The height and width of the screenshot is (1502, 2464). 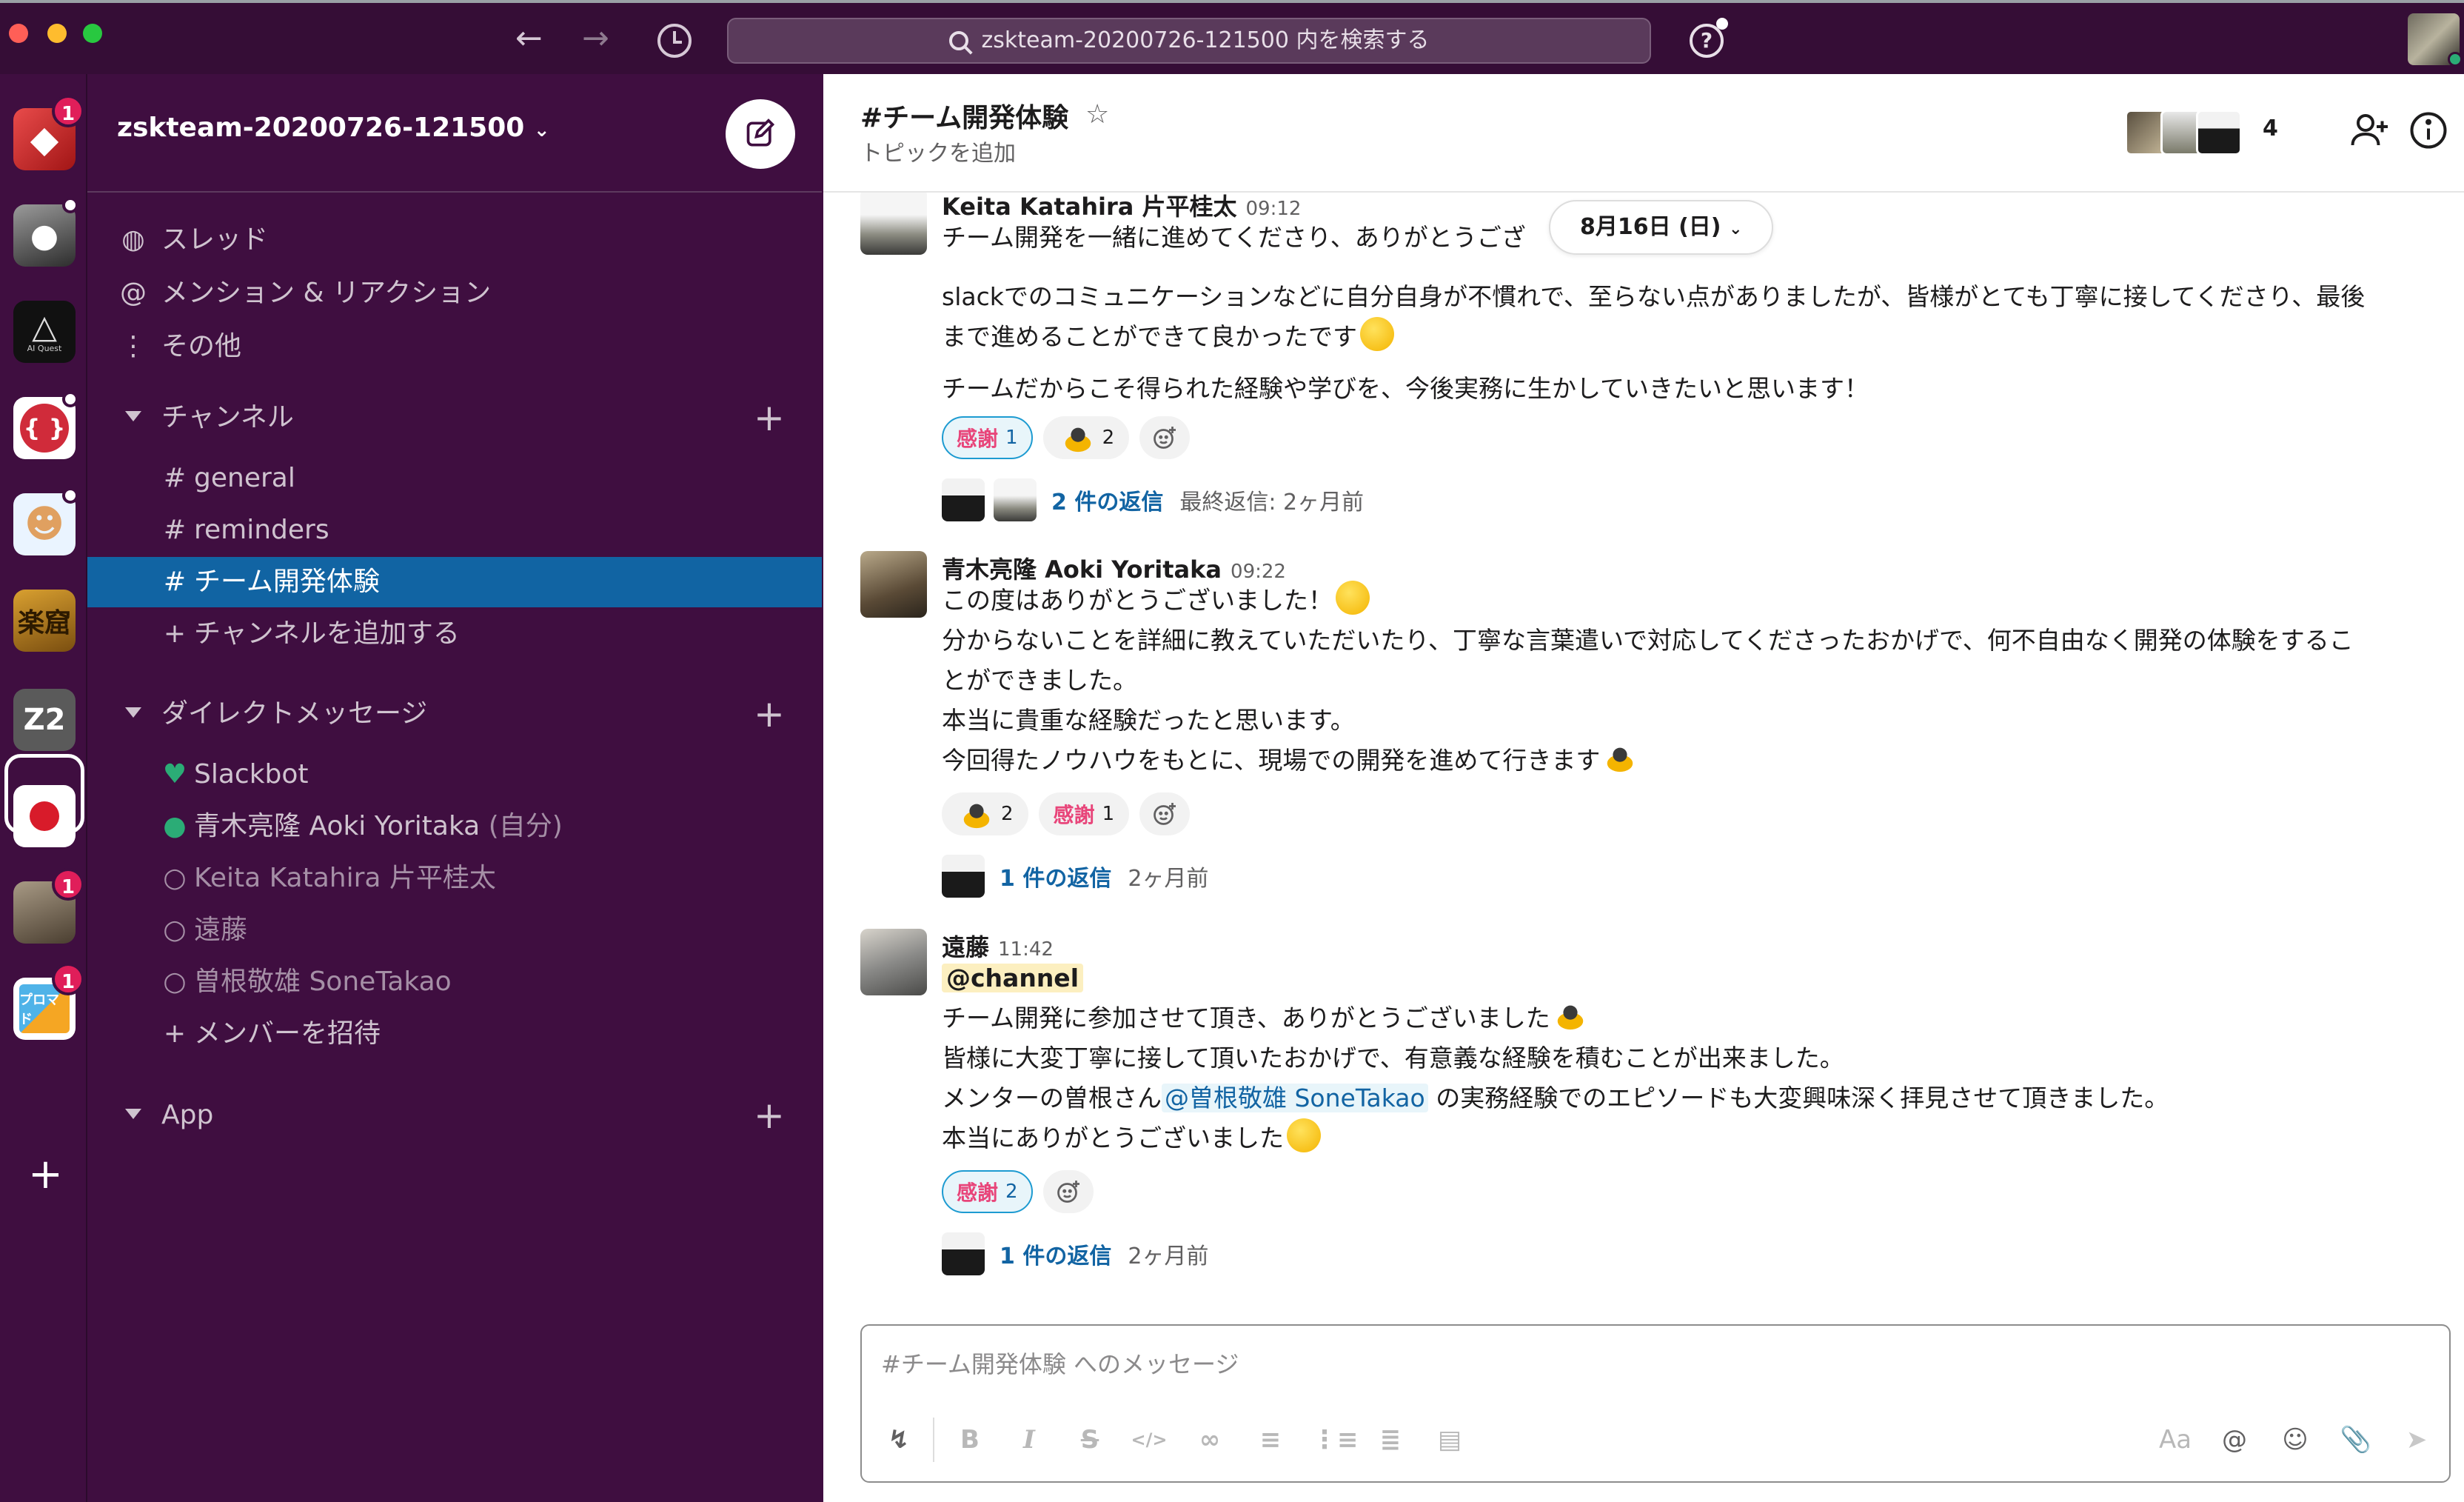 I want to click on link-icon: ∞, so click(x=1210, y=1440).